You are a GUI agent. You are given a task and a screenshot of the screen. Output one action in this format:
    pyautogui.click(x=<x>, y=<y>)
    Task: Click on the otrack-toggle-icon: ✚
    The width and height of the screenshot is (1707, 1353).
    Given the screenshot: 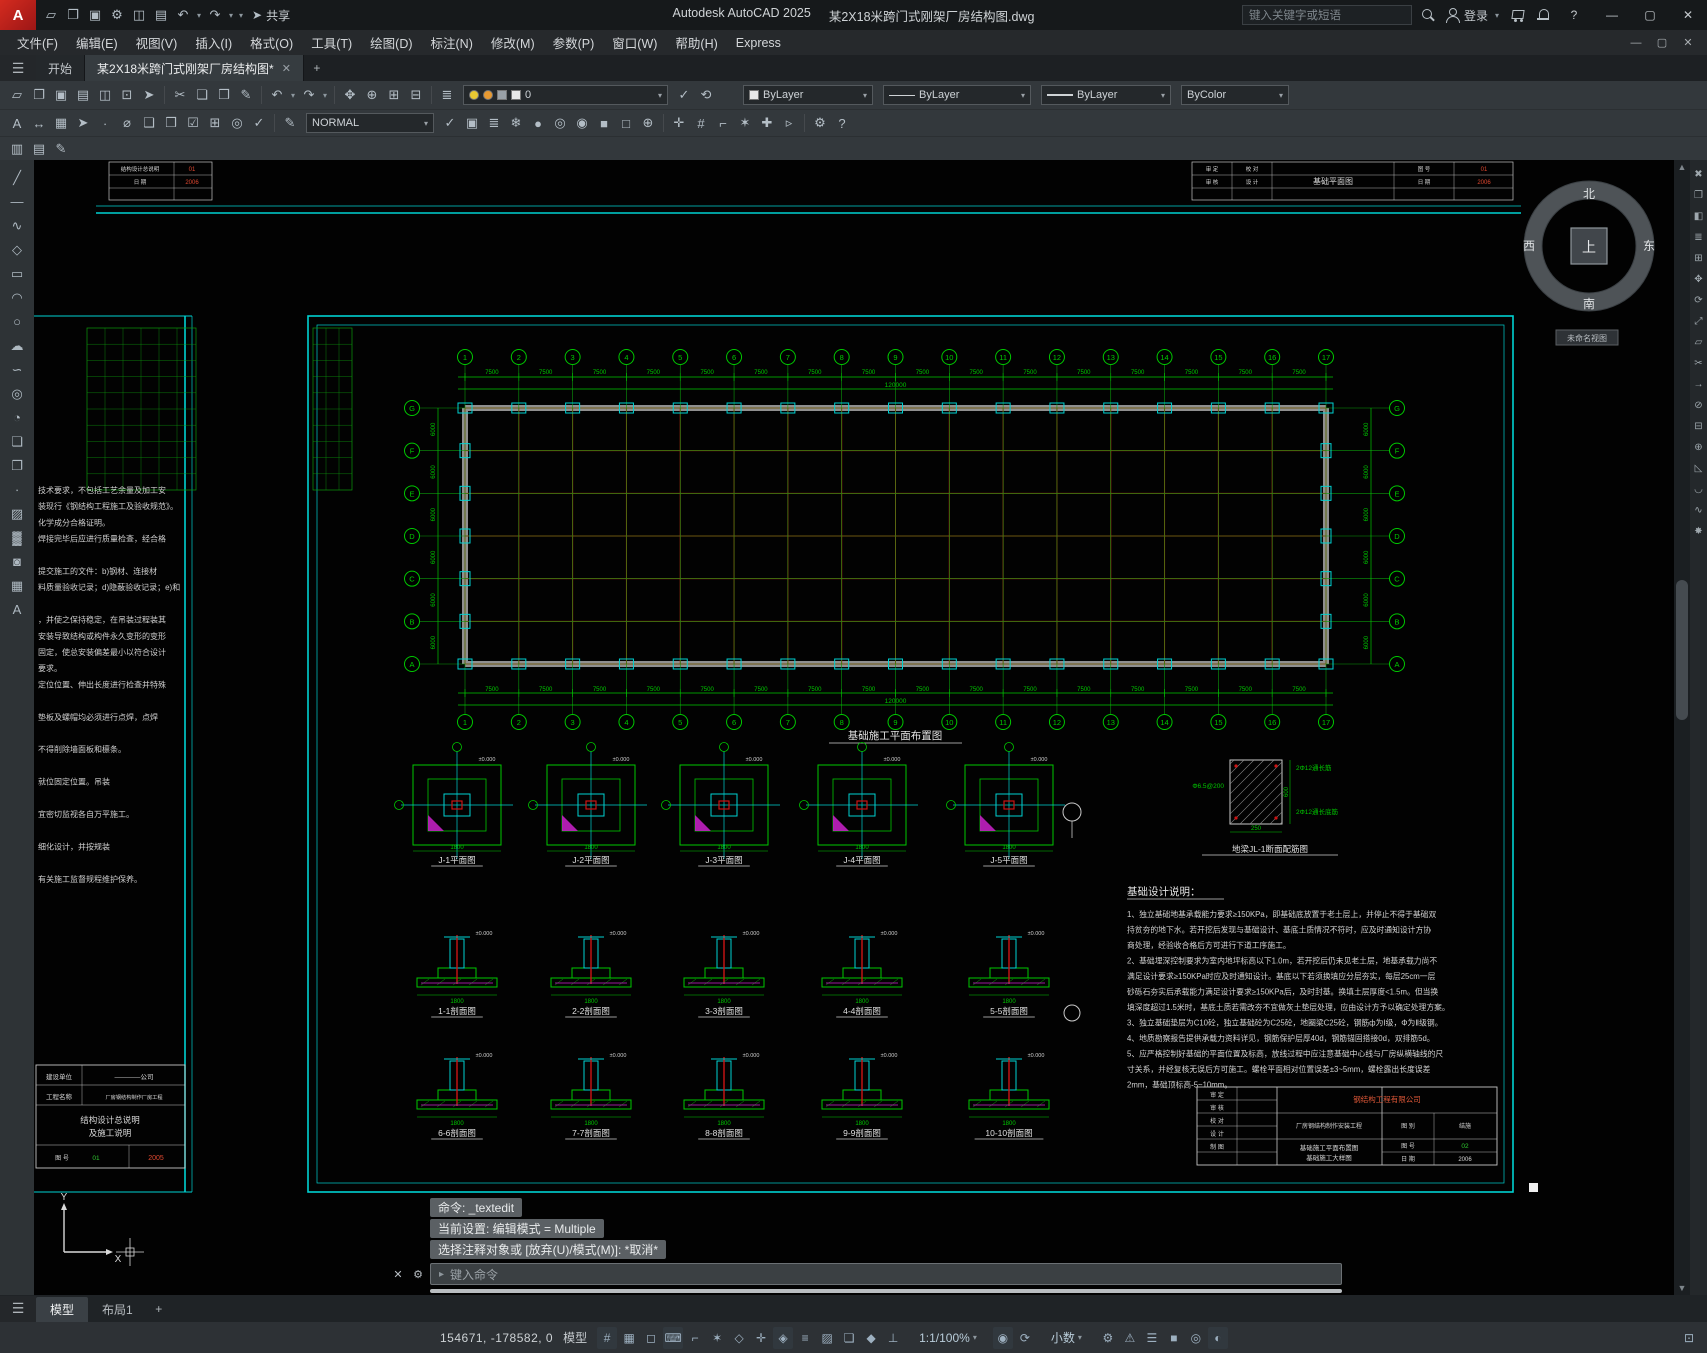 What is the action you would take?
    pyautogui.click(x=767, y=123)
    